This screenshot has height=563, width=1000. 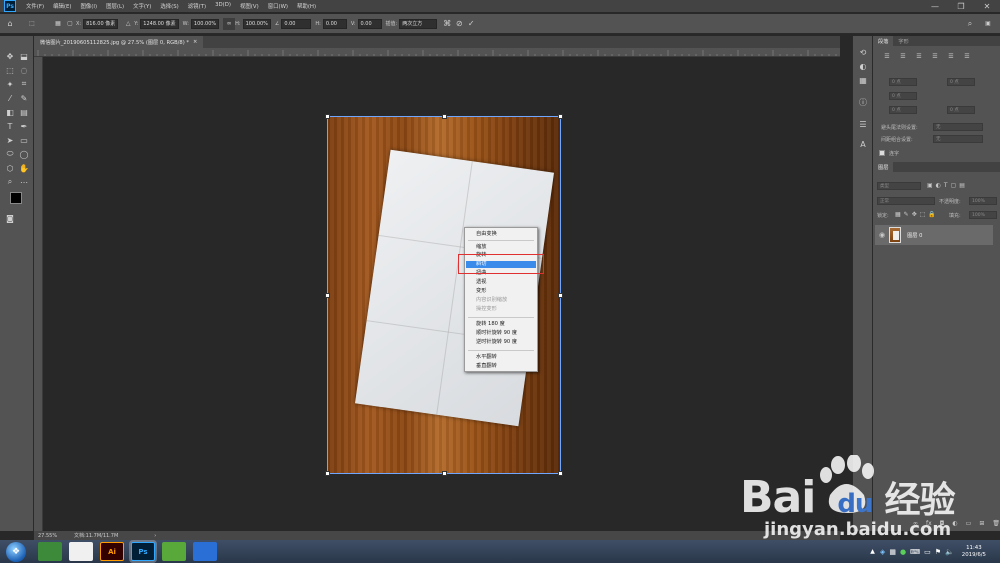 I want to click on layer-row: ◉ 图层 0, so click(x=934, y=235).